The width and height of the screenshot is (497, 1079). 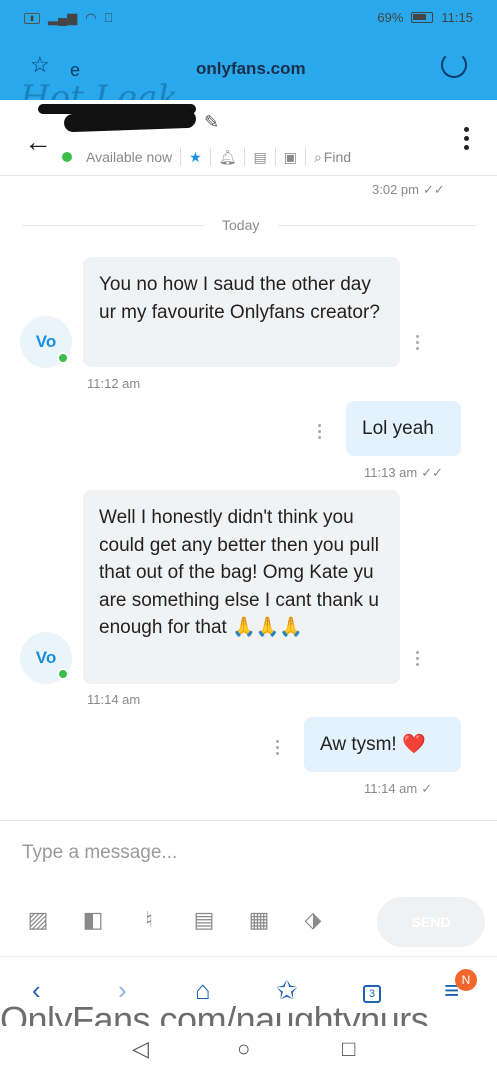 What do you see at coordinates (403, 428) in the screenshot?
I see `outgoing-message-bubble: Lol yeah` at bounding box center [403, 428].